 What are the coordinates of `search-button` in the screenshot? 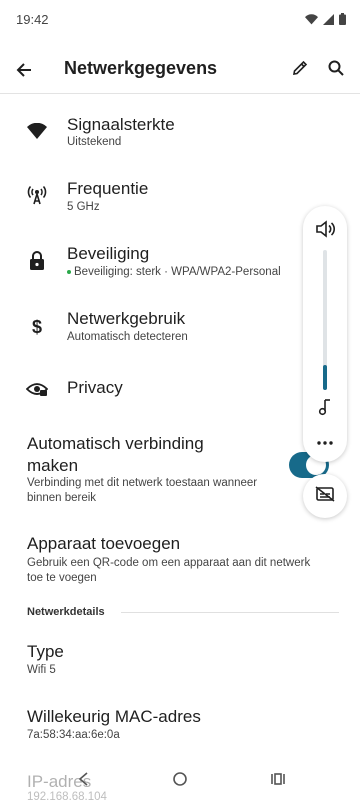 It's located at (336, 70).